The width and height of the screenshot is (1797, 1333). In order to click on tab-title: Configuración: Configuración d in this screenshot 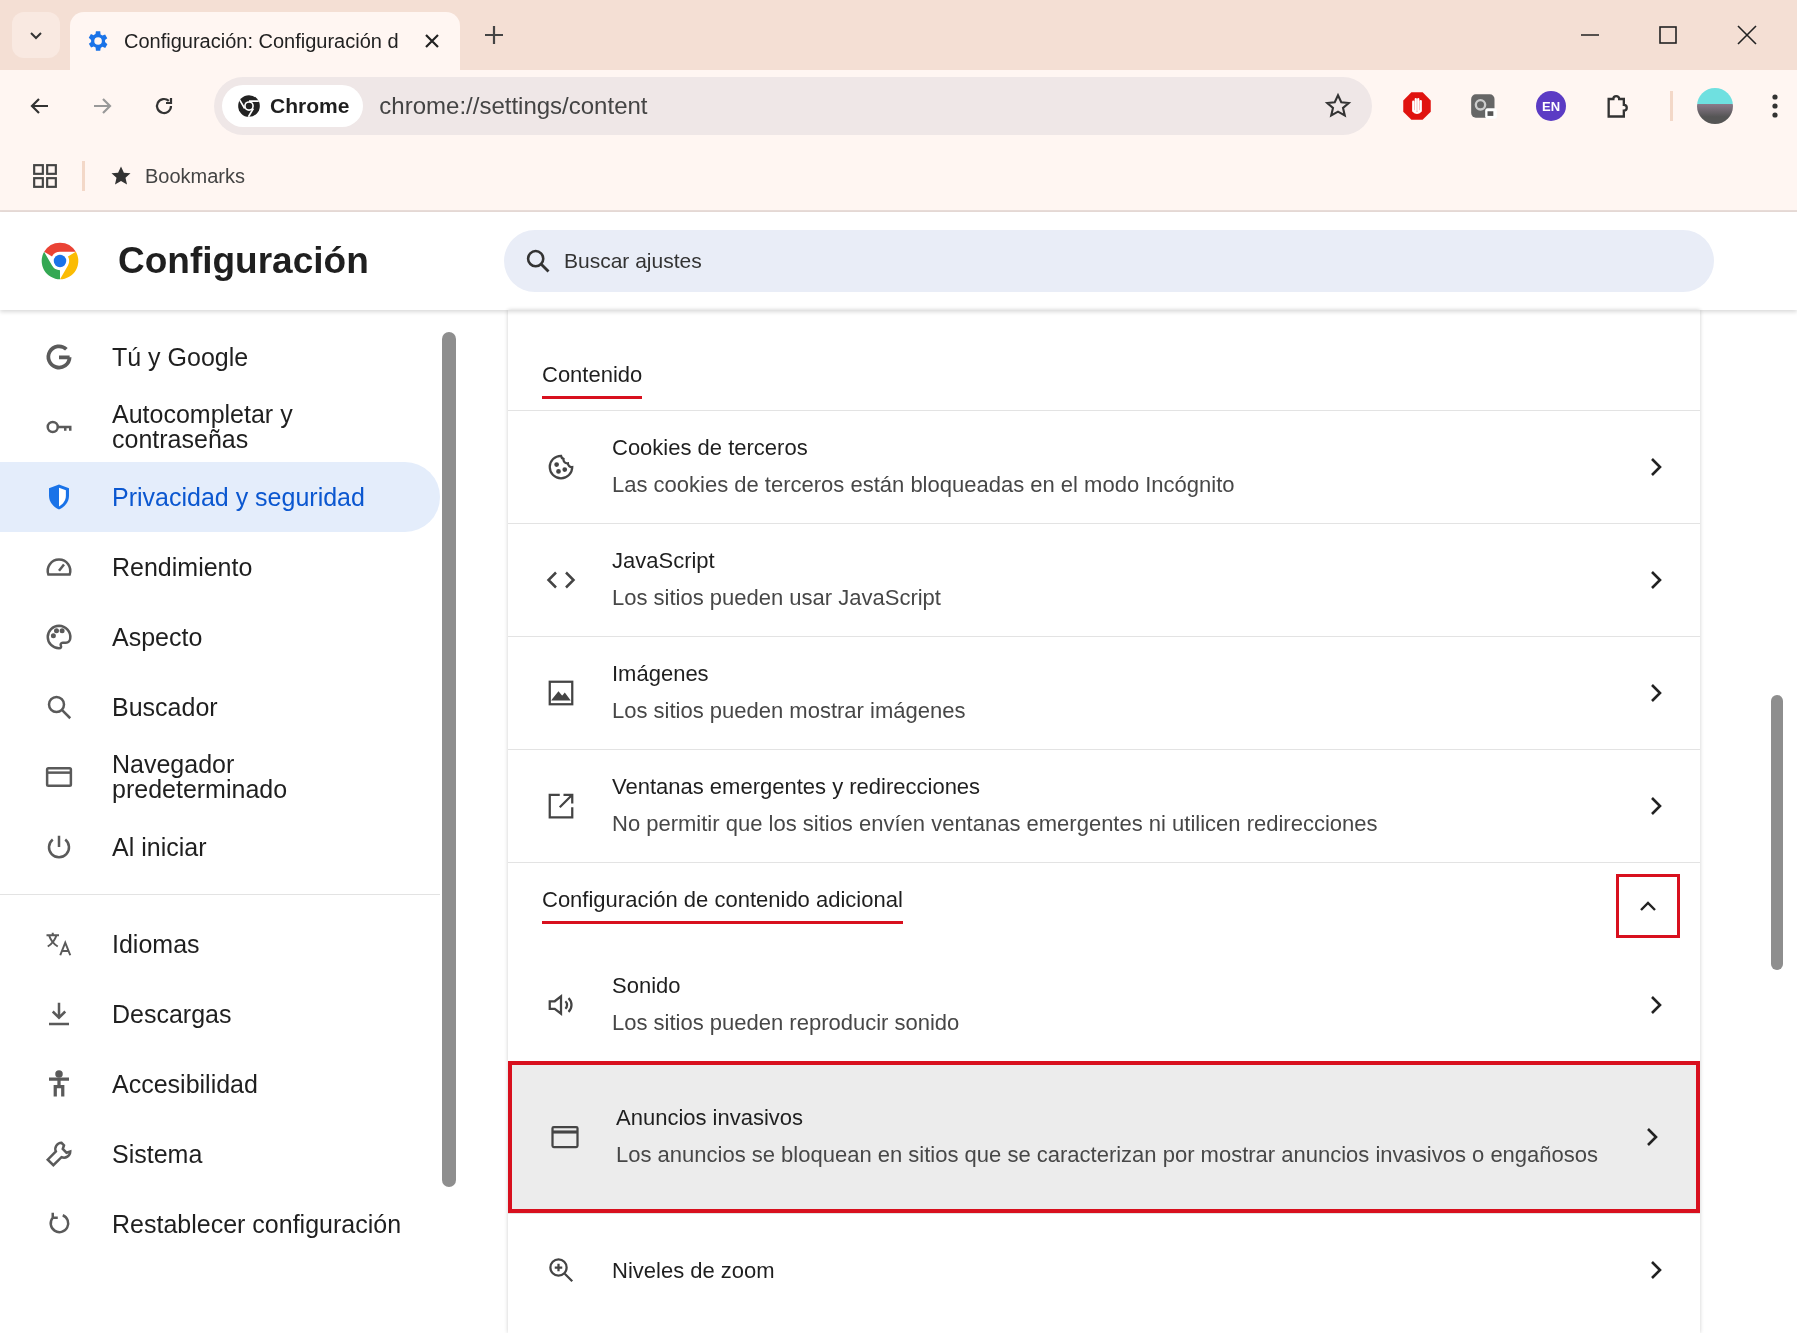, I will do `click(262, 41)`.